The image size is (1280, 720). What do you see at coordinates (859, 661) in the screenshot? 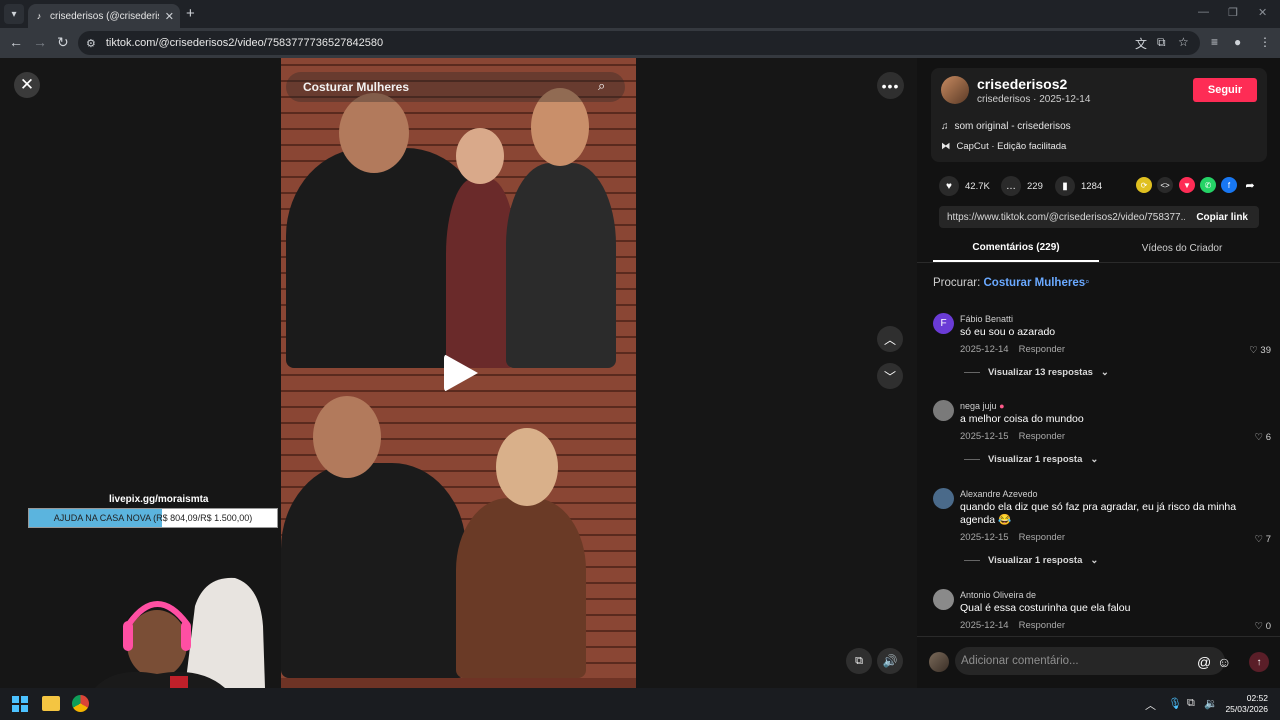
I see `floating-player-button: ⧉` at bounding box center [859, 661].